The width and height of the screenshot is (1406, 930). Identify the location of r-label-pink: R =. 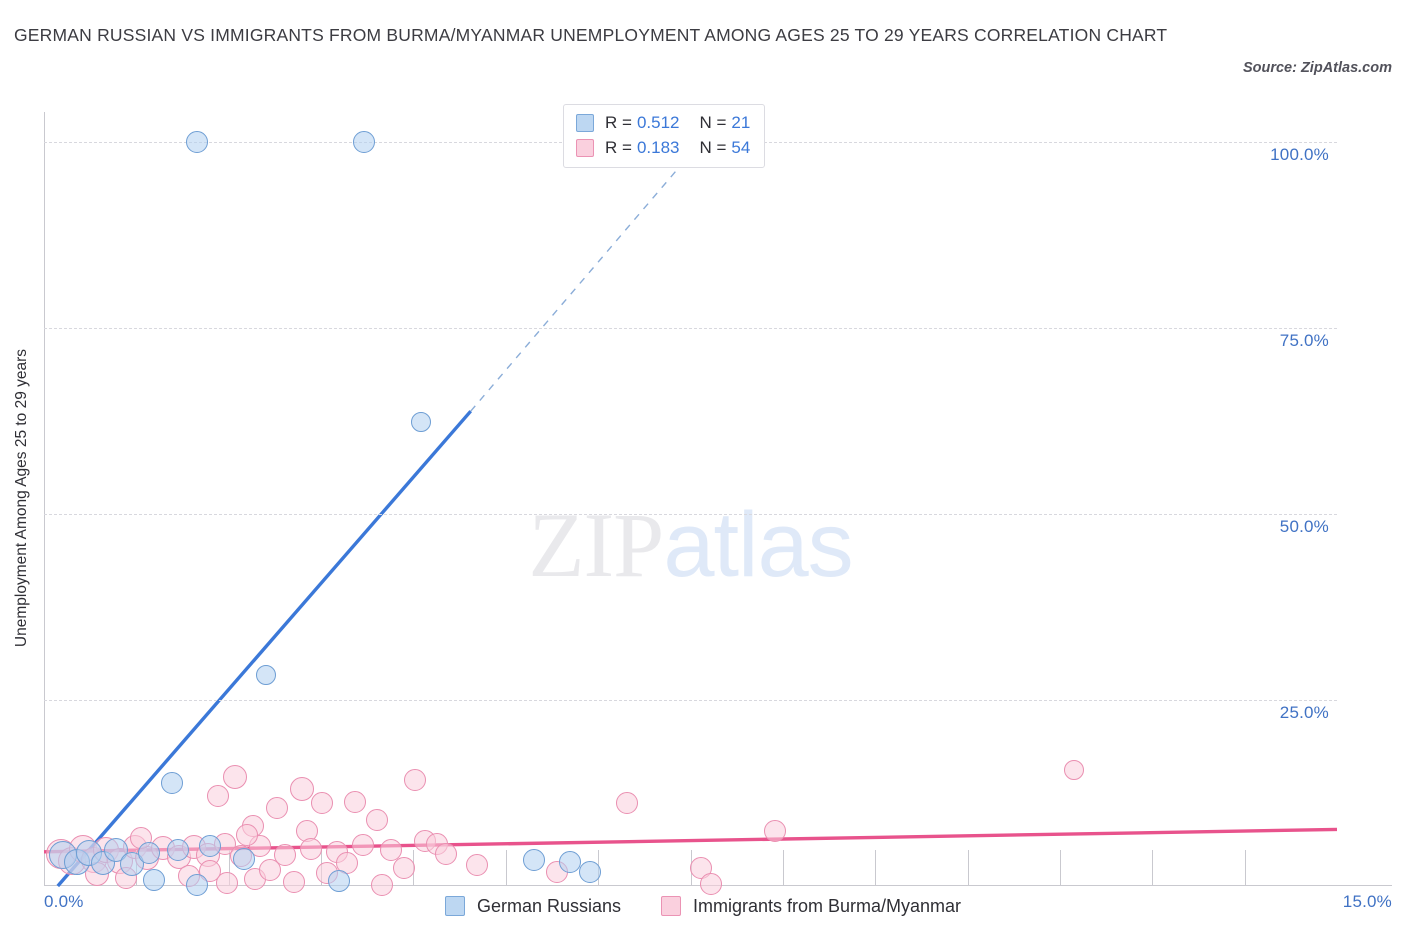
(618, 147).